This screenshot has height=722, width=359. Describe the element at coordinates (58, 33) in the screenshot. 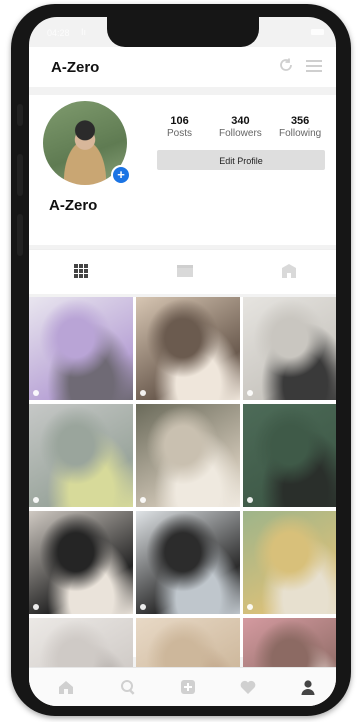

I see `status-time: 04:28` at that location.